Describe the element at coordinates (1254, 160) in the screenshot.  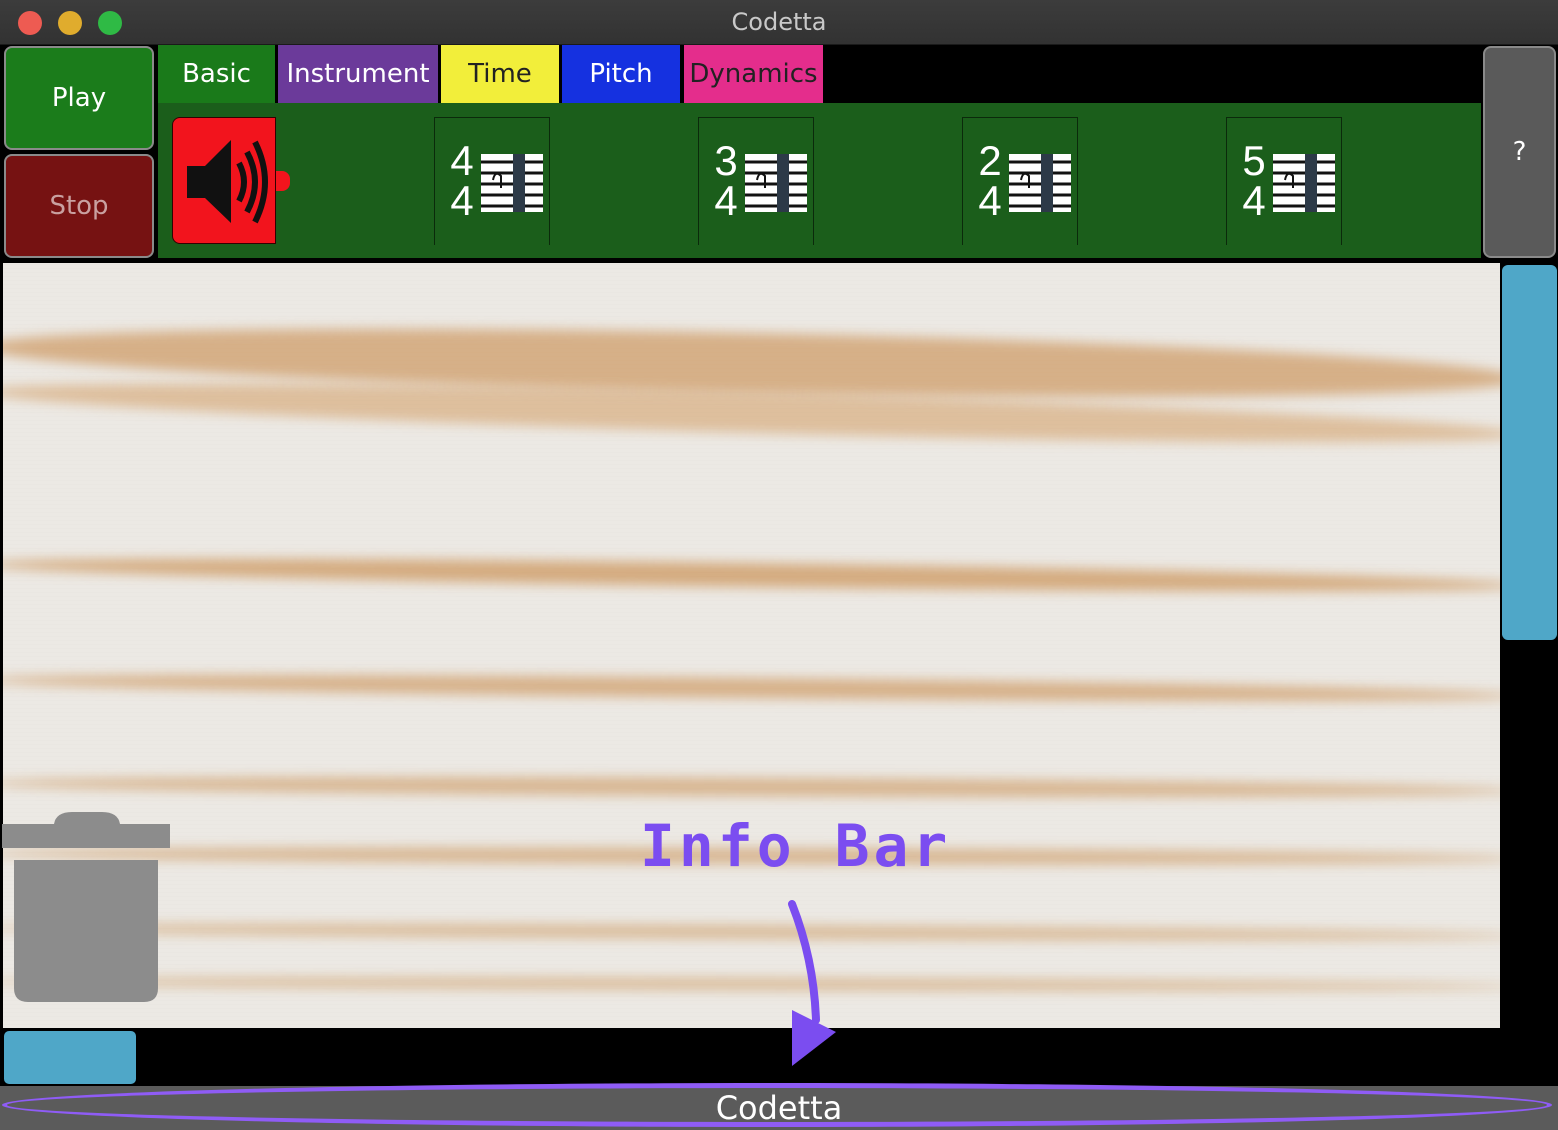
I see `time-signature-top: 5` at that location.